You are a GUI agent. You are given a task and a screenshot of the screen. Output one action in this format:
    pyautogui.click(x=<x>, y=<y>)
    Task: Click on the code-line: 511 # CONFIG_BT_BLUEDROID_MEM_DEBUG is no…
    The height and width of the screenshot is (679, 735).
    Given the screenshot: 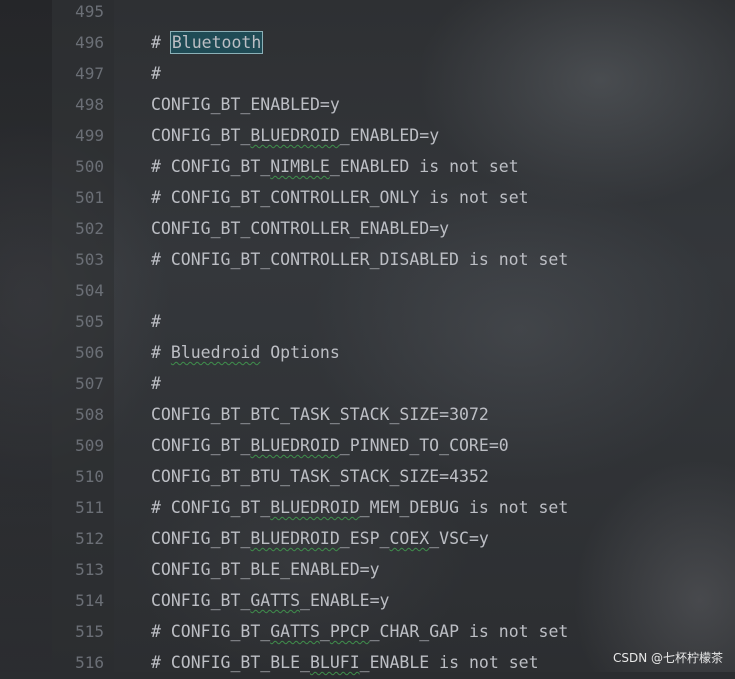 What is the action you would take?
    pyautogui.click(x=367, y=508)
    